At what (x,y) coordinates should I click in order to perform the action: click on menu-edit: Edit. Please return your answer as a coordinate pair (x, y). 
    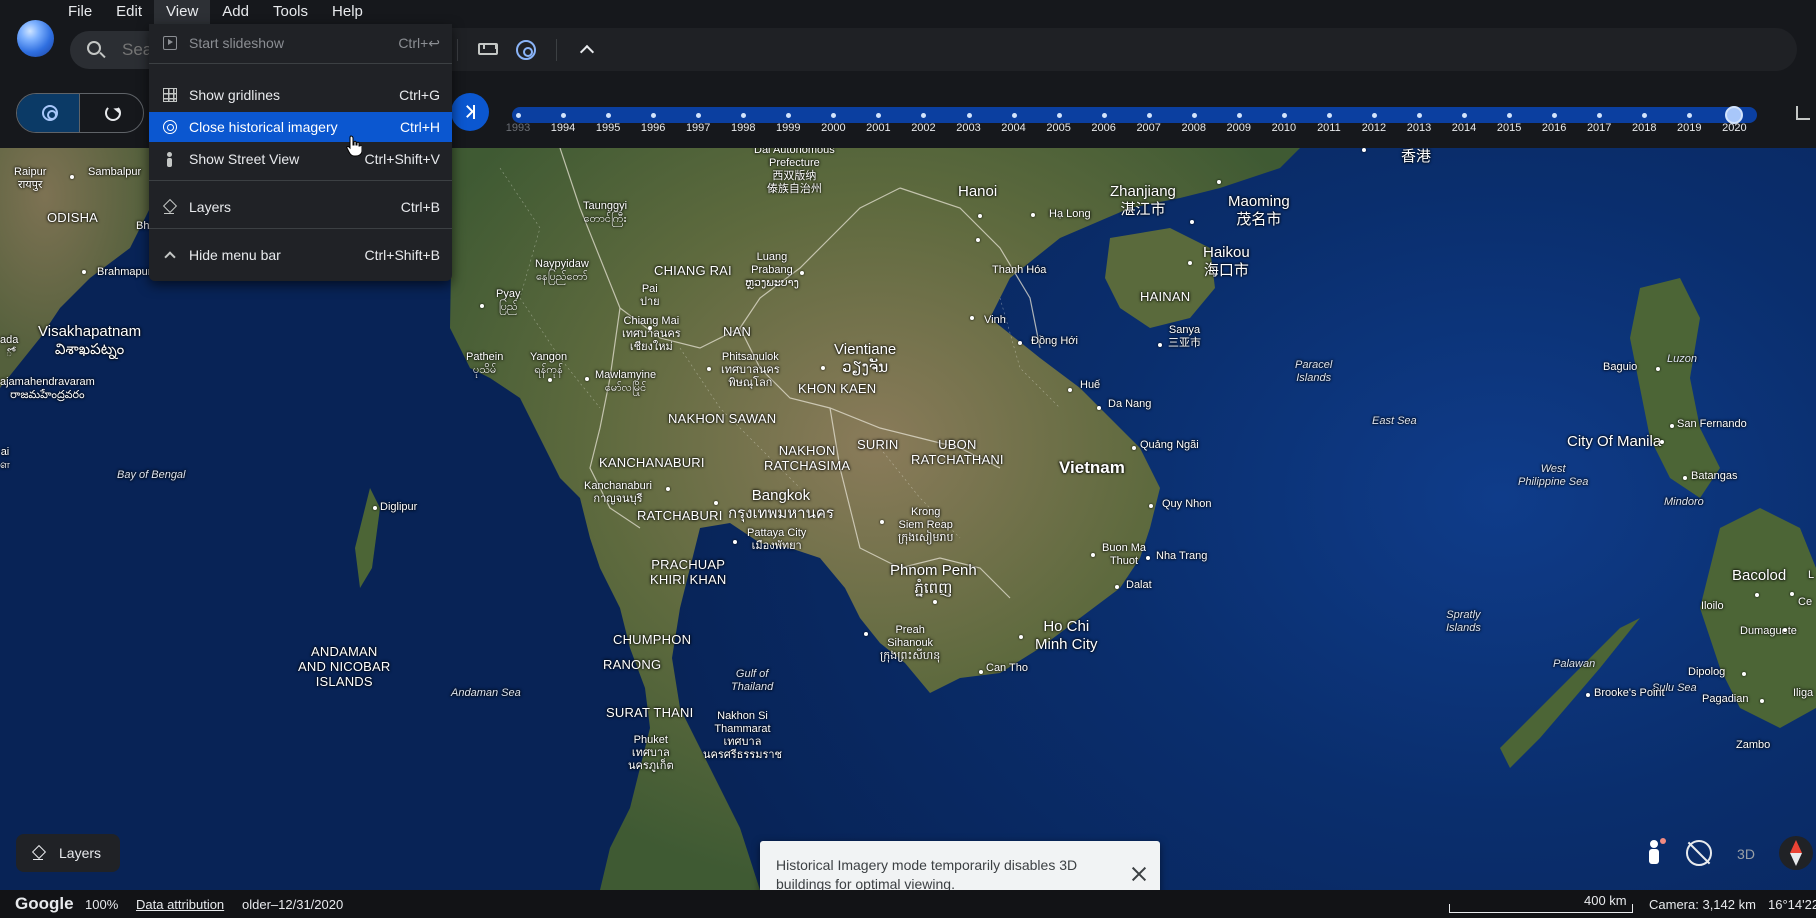
    Looking at the image, I should click on (129, 12).